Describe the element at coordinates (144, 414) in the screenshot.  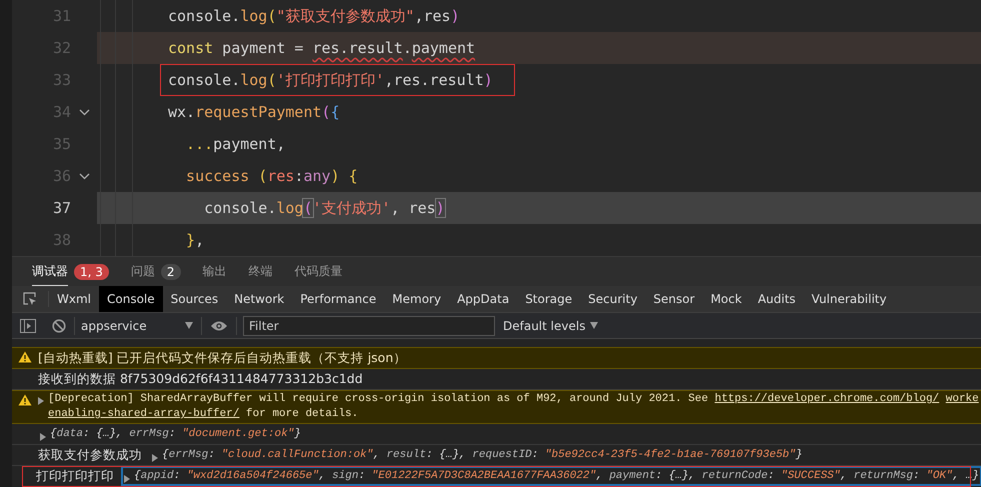
I see `link: enabling-shared-array-buffer/` at that location.